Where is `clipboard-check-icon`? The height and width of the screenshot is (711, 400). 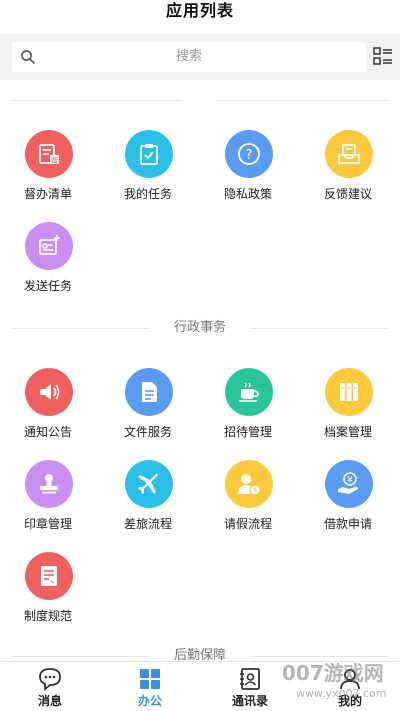
clipboard-check-icon is located at coordinates (149, 154).